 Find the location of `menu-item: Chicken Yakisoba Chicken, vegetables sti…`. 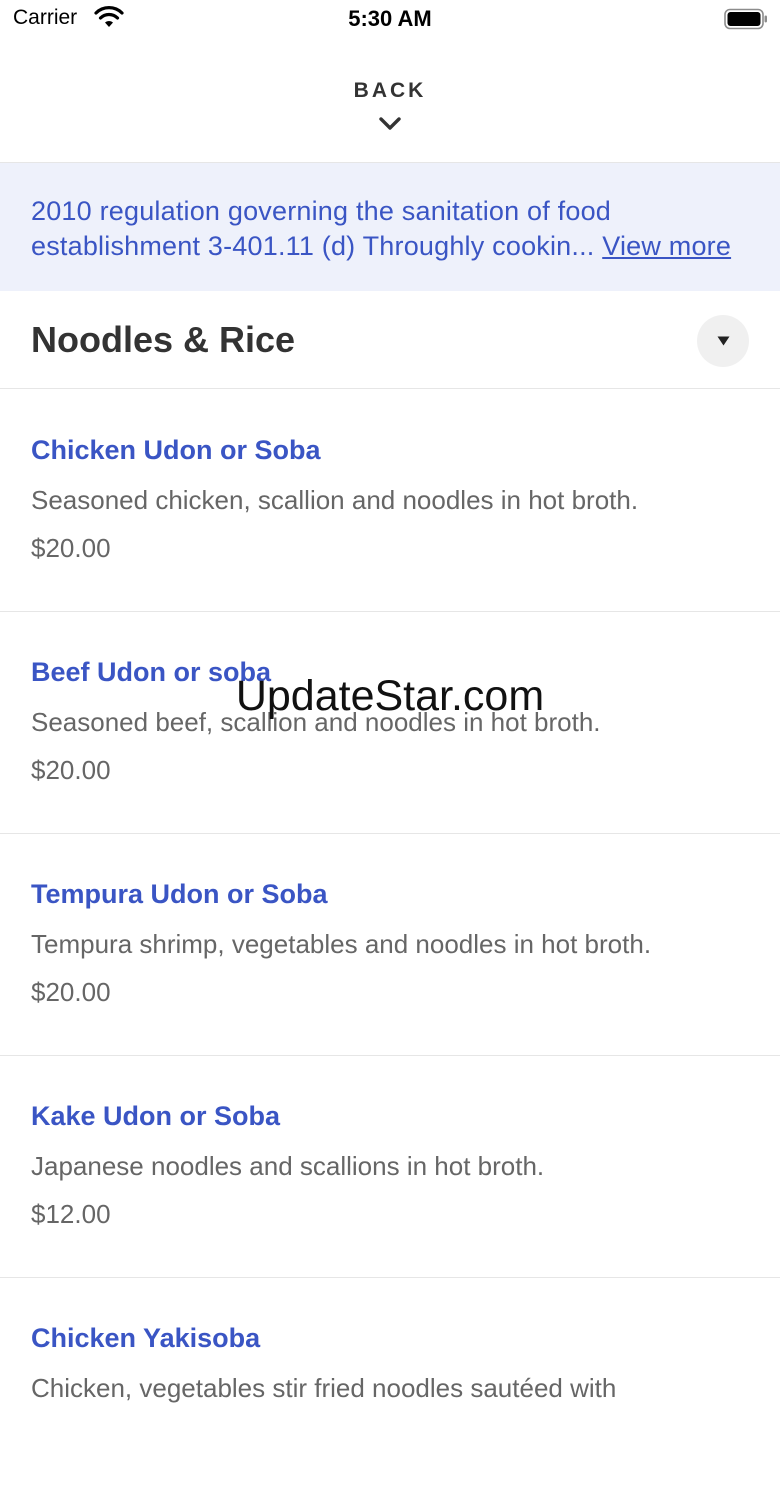

menu-item: Chicken Yakisoba Chicken, vegetables sti… is located at coordinates (390, 1388).